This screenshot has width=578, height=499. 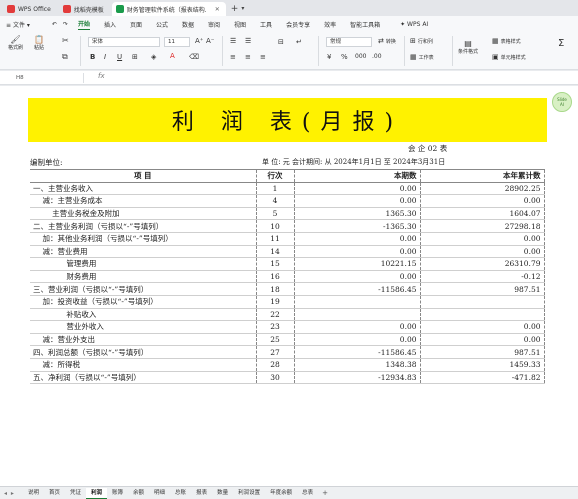 I want to click on align-top-icon: ☰, so click(x=233, y=41).